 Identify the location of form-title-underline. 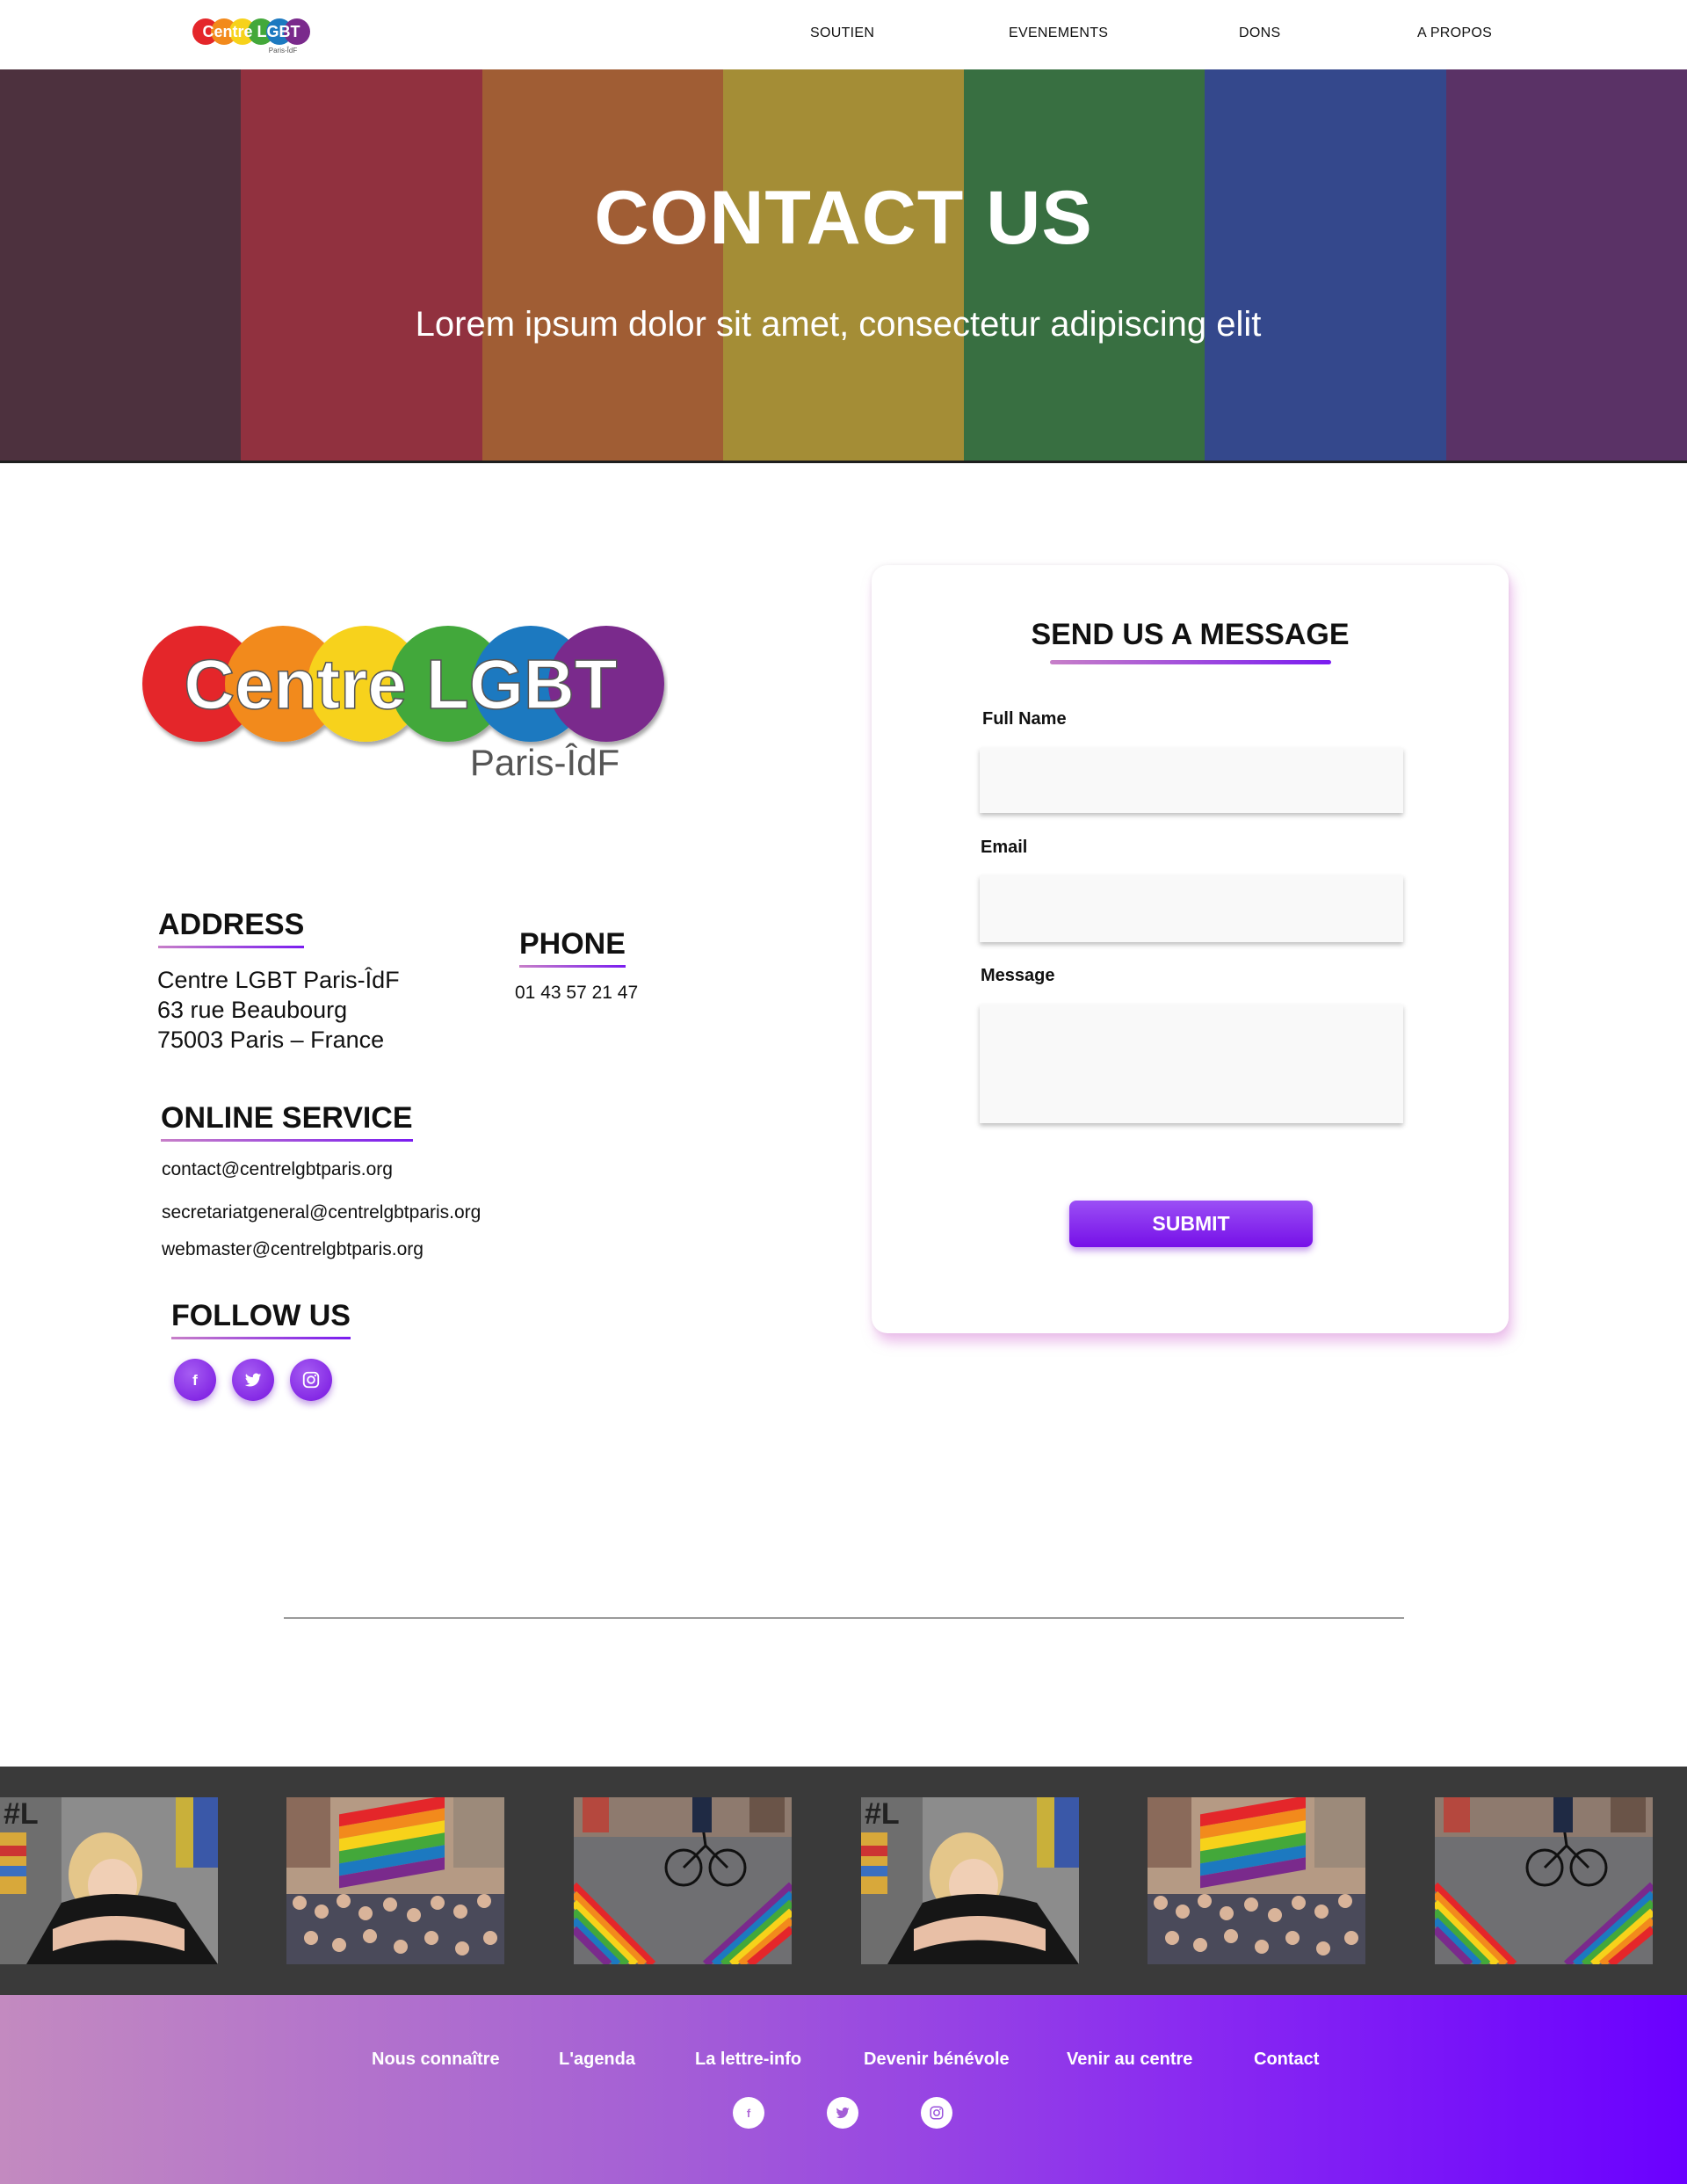
(1190, 662).